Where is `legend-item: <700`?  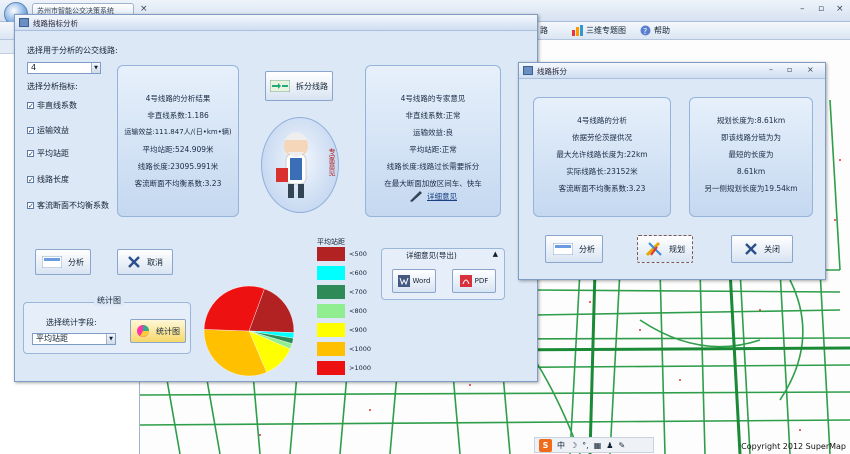 legend-item: <700 is located at coordinates (342, 292).